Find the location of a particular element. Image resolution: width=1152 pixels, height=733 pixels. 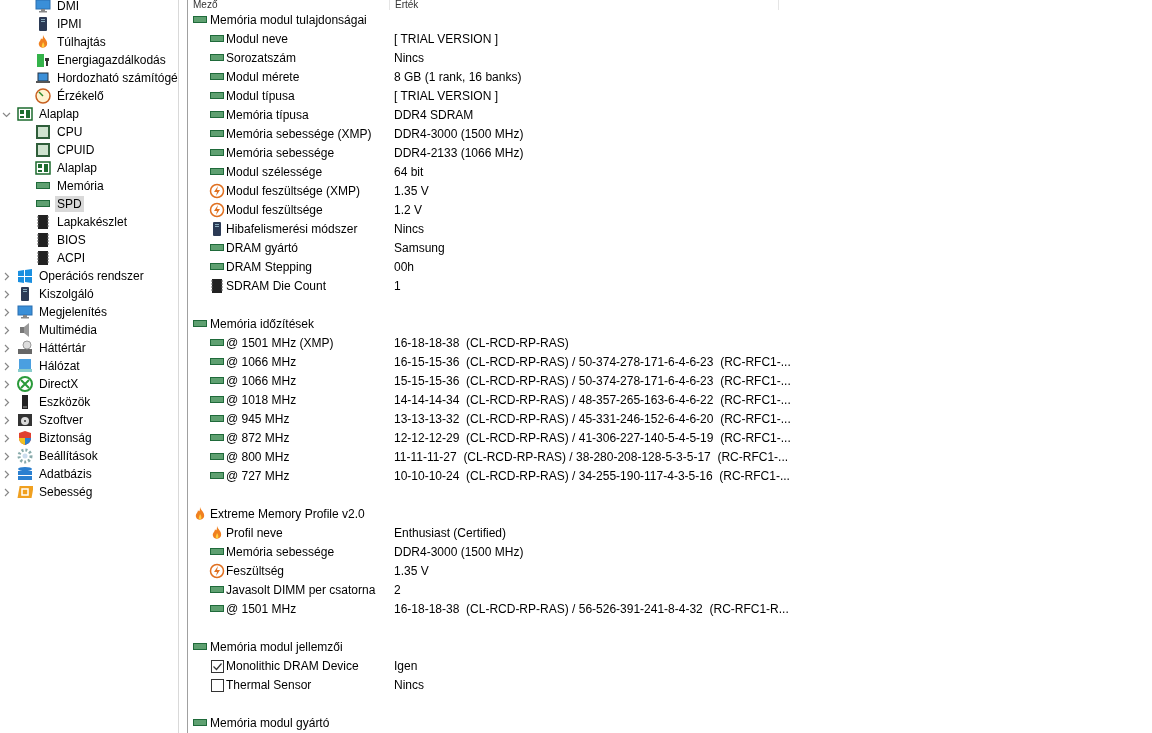

field-name: Memória típusa is located at coordinates (267, 114).